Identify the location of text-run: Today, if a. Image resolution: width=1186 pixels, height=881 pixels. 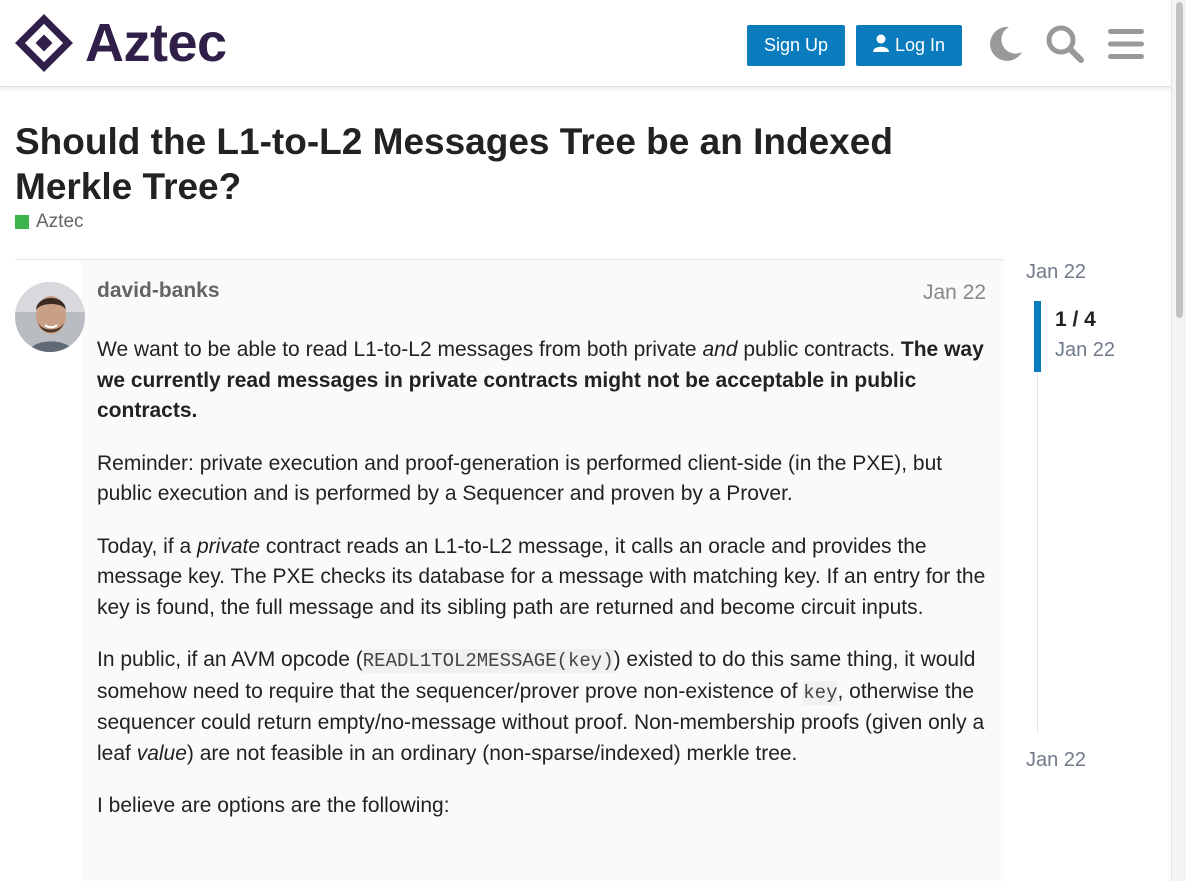
(147, 546).